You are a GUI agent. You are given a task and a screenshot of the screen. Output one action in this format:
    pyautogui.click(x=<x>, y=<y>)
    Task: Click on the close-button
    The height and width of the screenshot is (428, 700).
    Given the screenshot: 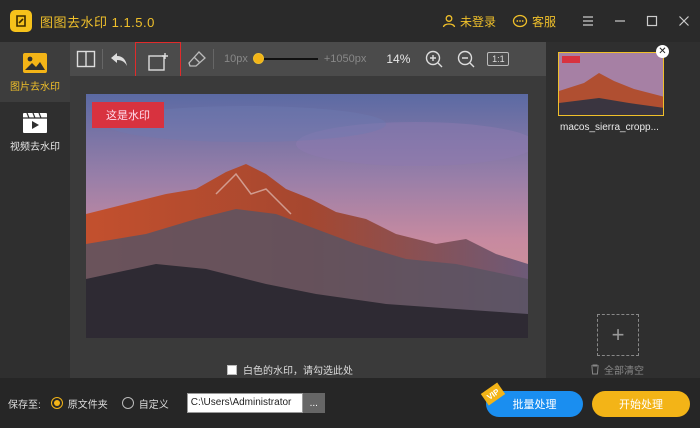 What is the action you would take?
    pyautogui.click(x=684, y=21)
    